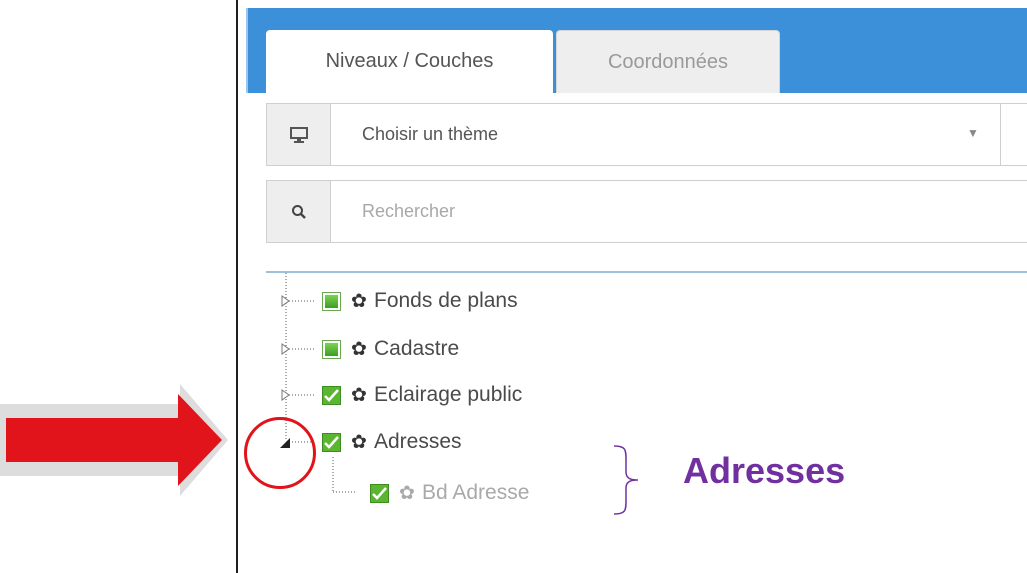  What do you see at coordinates (114, 440) in the screenshot?
I see `annotation-arrow` at bounding box center [114, 440].